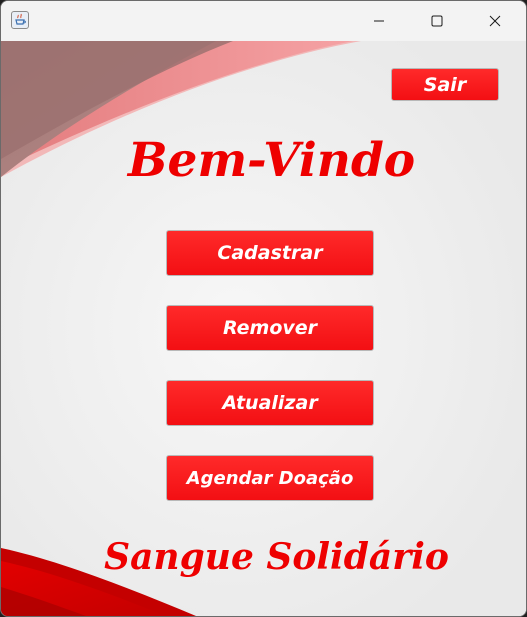 The width and height of the screenshot is (527, 617). What do you see at coordinates (270, 328) in the screenshot?
I see `remove-button: Remover` at bounding box center [270, 328].